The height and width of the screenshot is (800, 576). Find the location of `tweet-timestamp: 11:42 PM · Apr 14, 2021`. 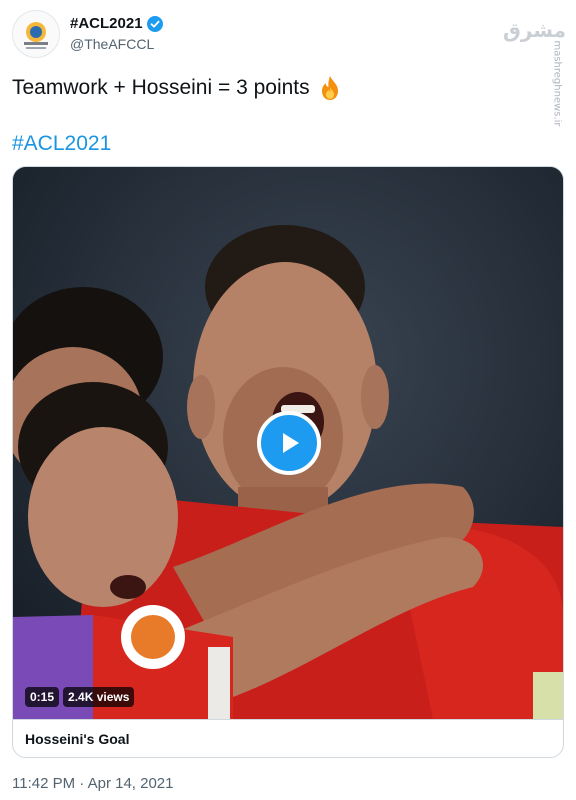

tweet-timestamp: 11:42 PM · Apr 14, 2021 is located at coordinates (93, 784).